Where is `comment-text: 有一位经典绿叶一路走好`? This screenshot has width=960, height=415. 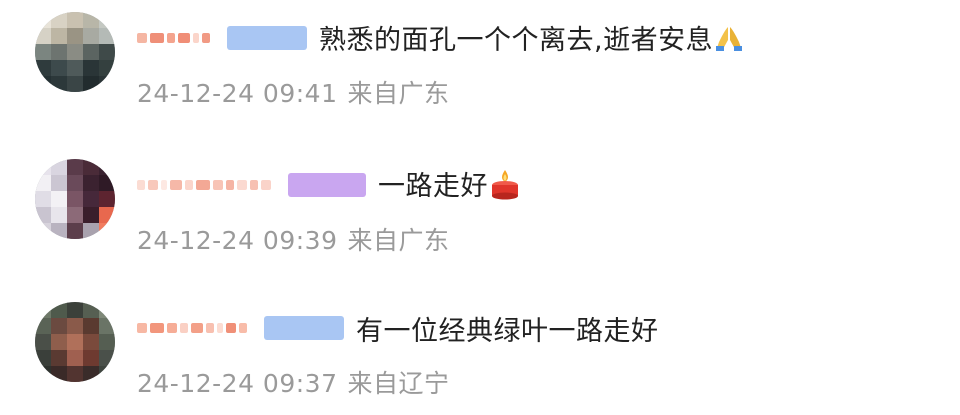
comment-text: 有一位经典绿叶一路走好 is located at coordinates (507, 331).